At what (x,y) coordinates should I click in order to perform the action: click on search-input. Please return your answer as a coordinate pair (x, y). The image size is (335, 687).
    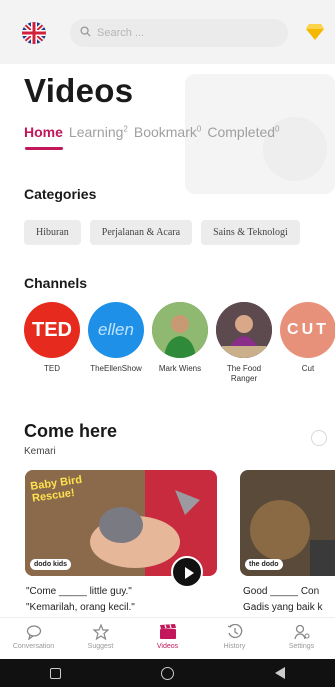
    Looking at the image, I should click on (172, 33).